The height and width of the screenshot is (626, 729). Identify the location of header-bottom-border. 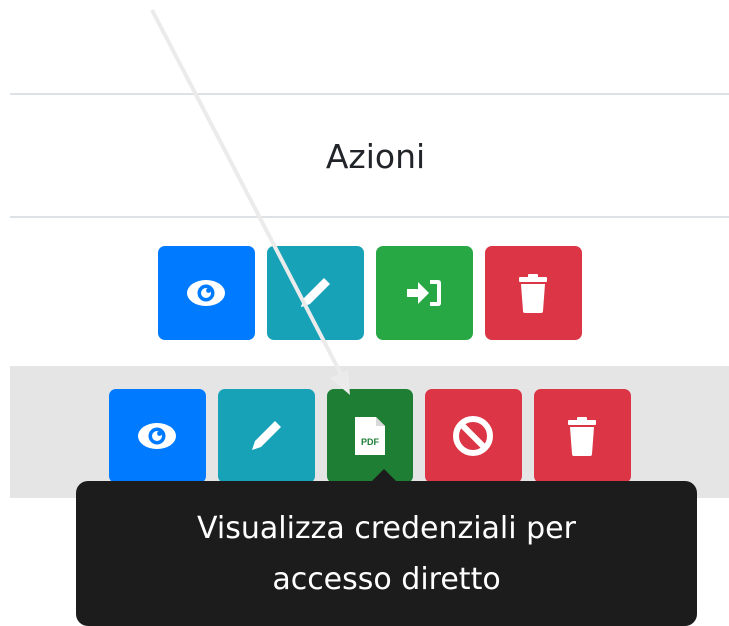
(369, 217).